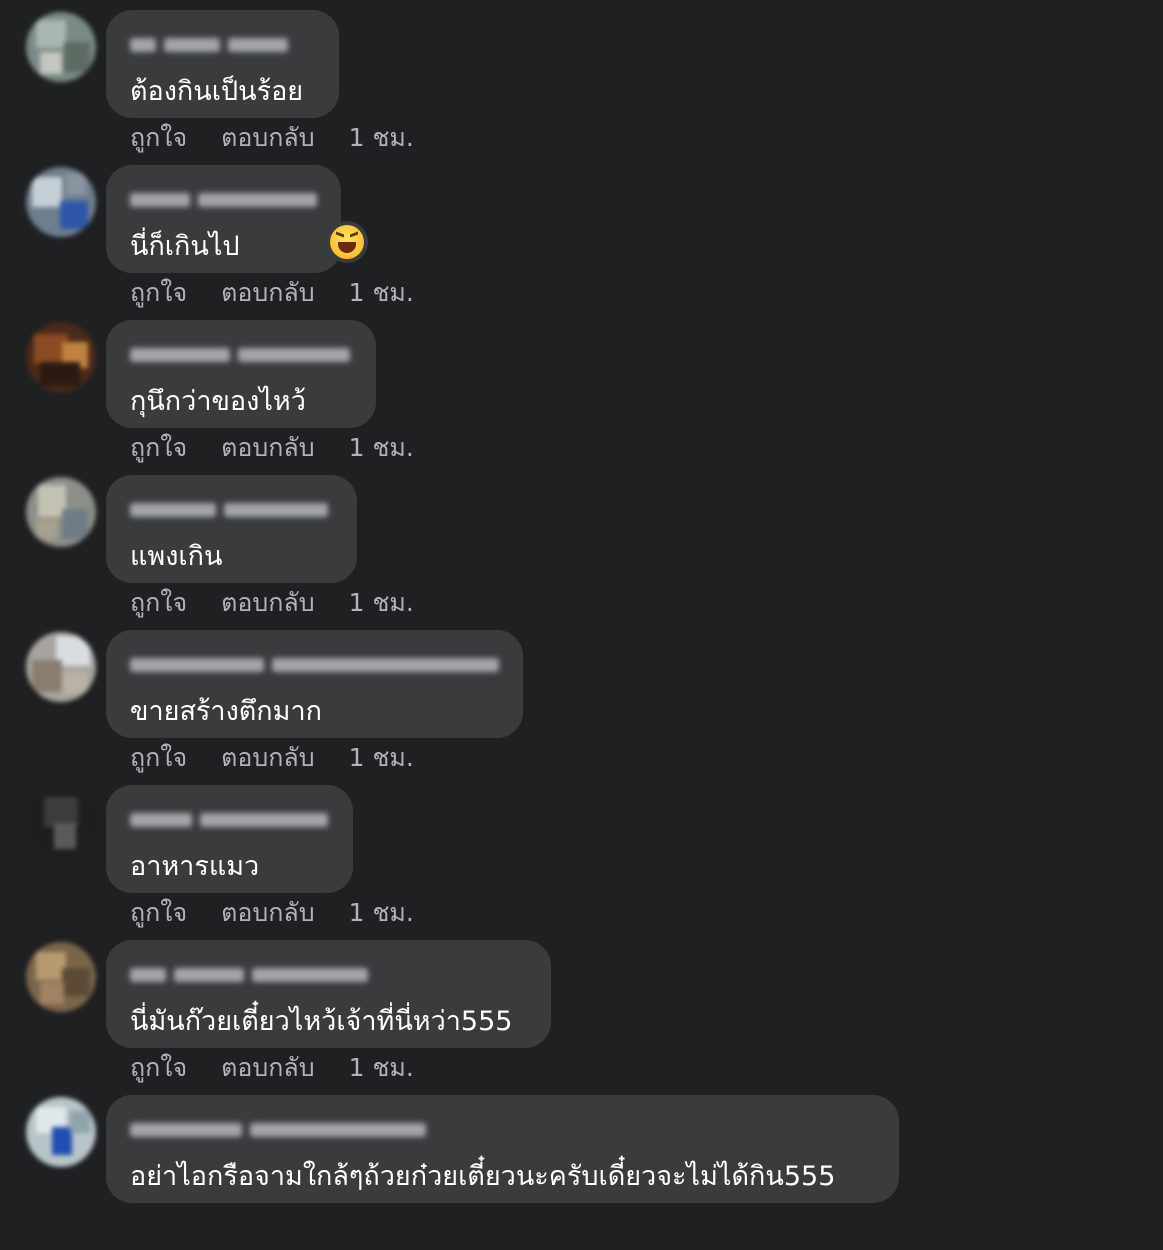 The height and width of the screenshot is (1250, 1163). I want to click on comment-bubble: ขายสร้างตึกมาก, so click(314, 684).